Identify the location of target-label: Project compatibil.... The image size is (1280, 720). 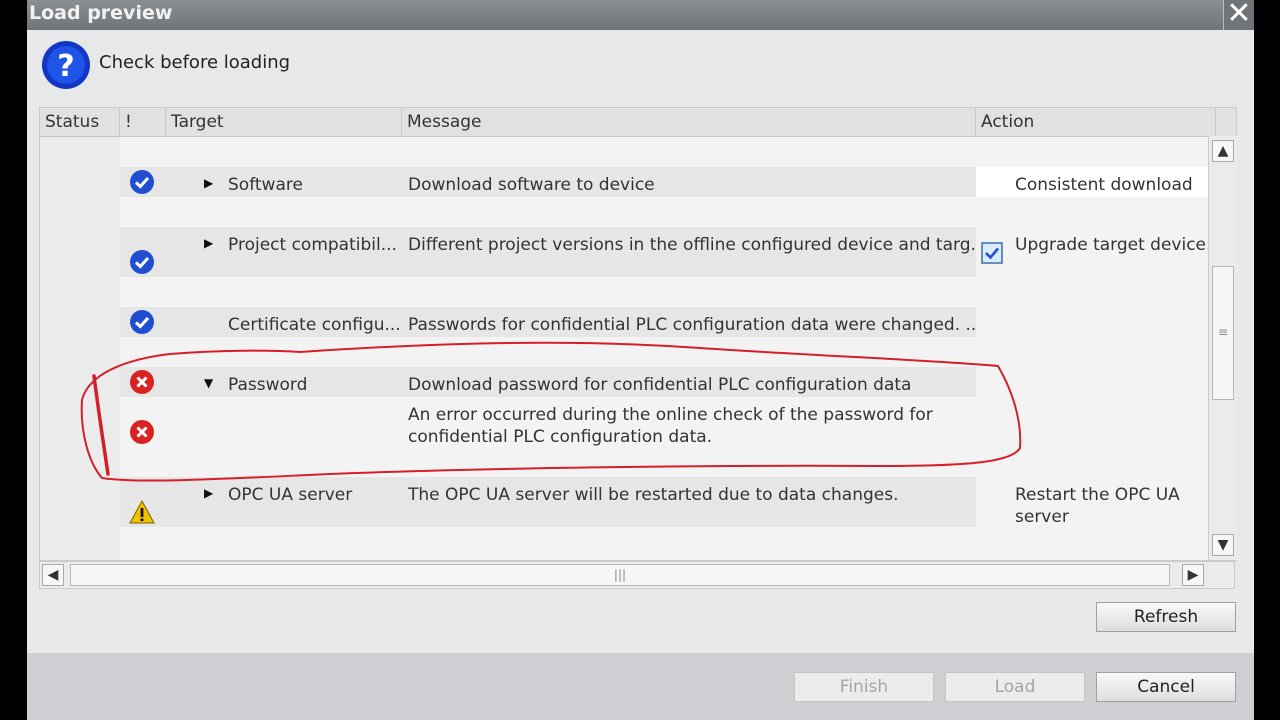
(312, 245).